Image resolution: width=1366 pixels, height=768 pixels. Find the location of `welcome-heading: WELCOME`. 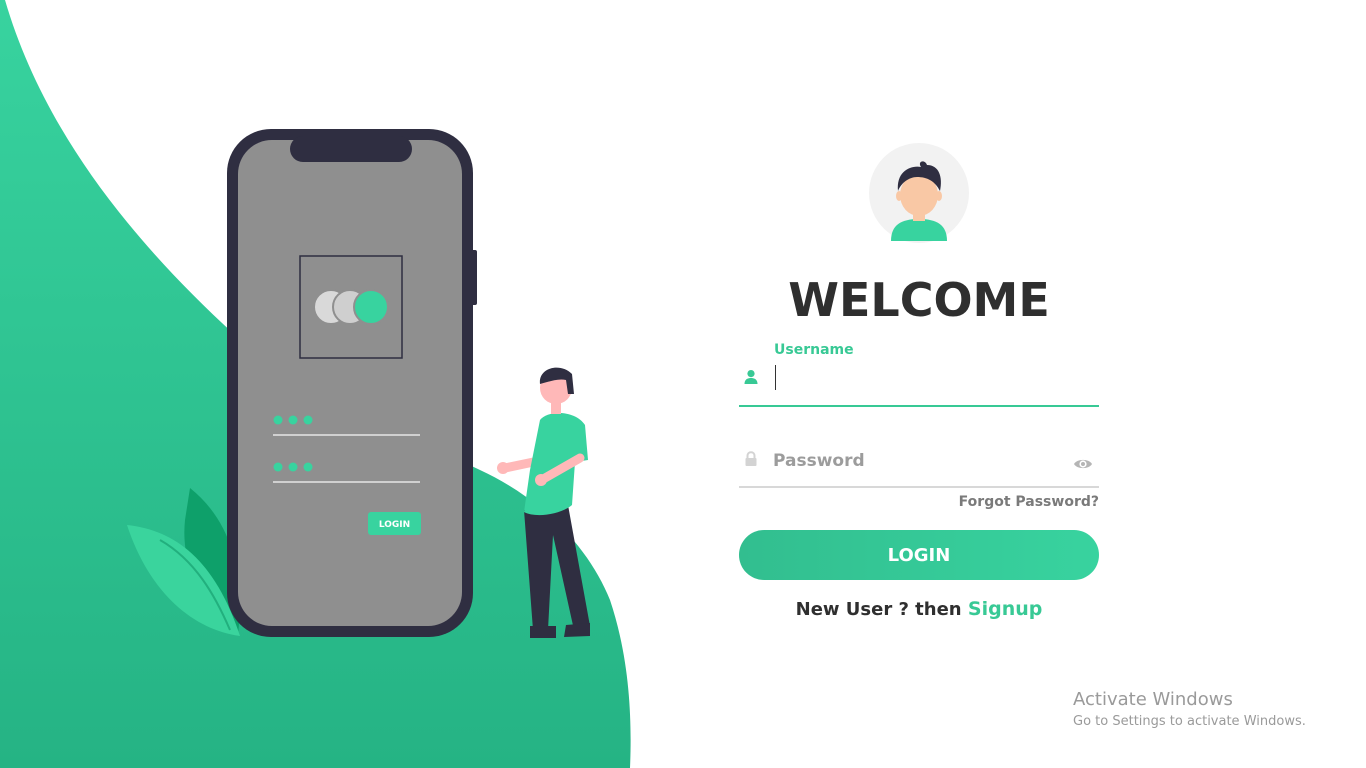

welcome-heading: WELCOME is located at coordinates (919, 300).